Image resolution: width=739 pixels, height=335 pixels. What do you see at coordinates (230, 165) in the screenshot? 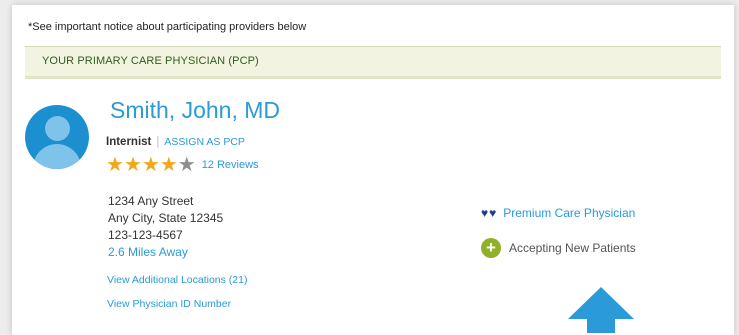
I see `reviews-link: 12 Reviews` at bounding box center [230, 165].